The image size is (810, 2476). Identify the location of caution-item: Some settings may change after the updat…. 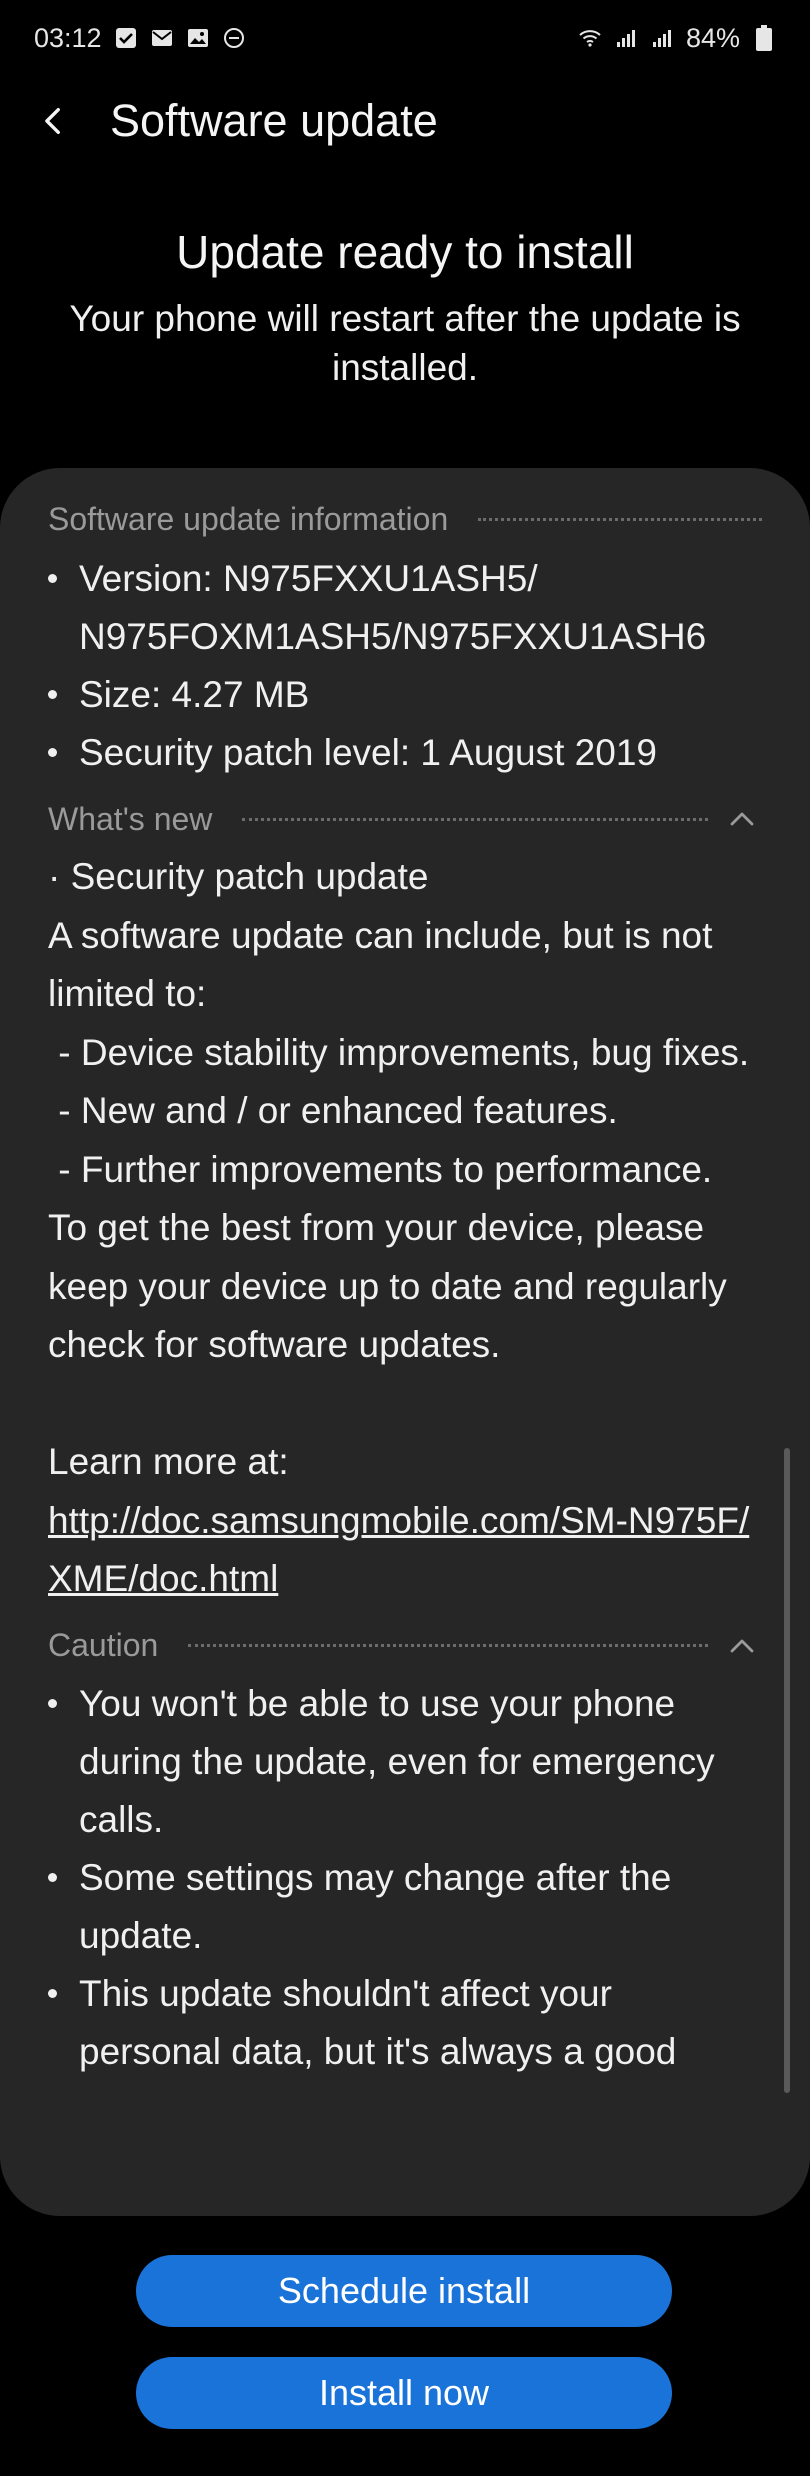
(405, 1907).